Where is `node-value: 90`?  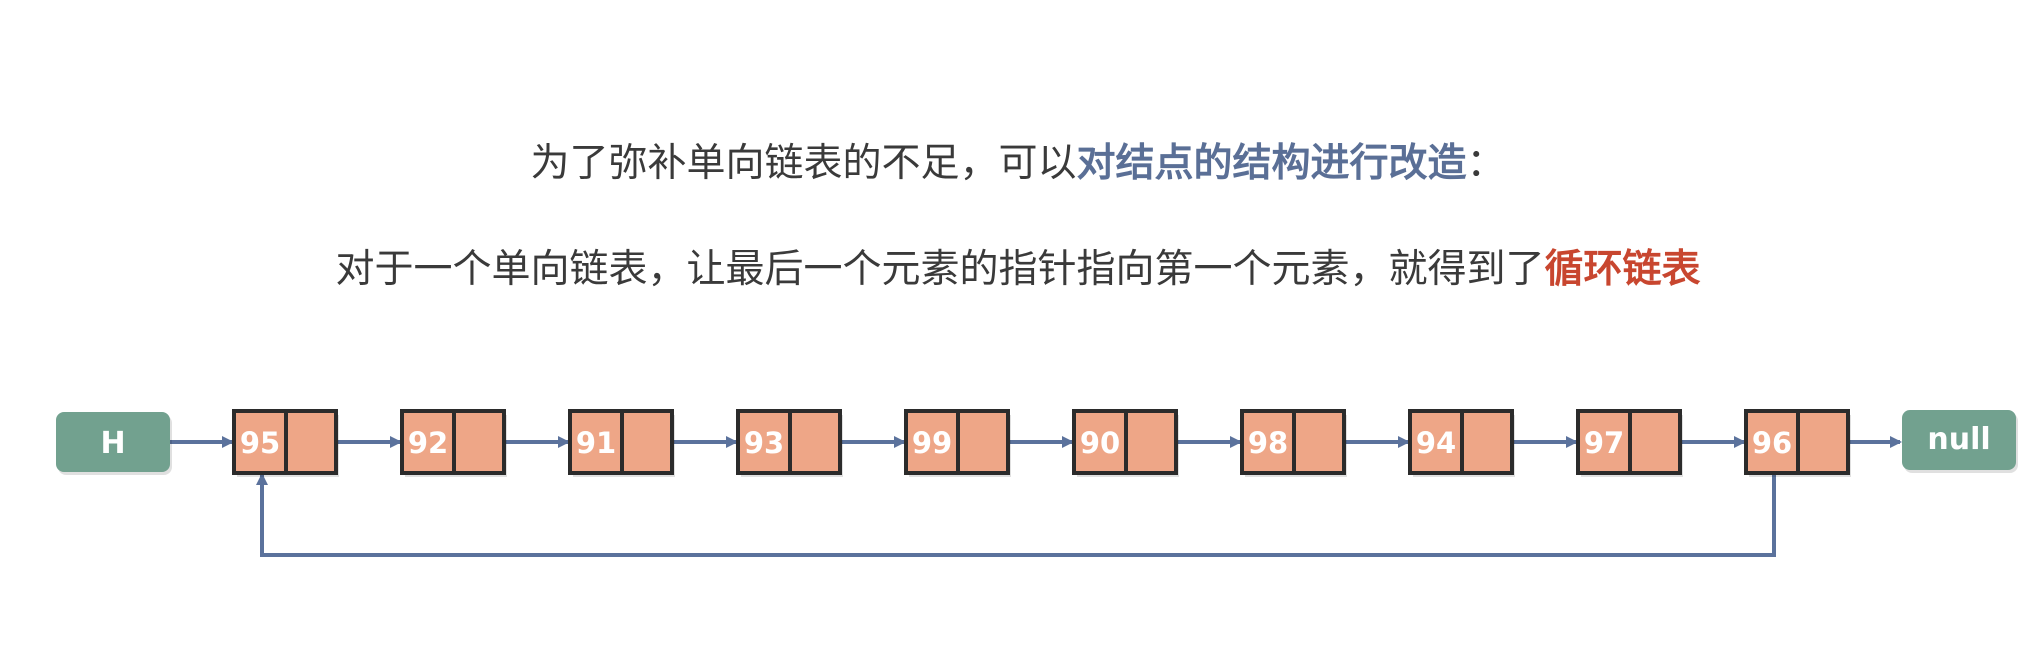
node-value: 90 is located at coordinates (1100, 443).